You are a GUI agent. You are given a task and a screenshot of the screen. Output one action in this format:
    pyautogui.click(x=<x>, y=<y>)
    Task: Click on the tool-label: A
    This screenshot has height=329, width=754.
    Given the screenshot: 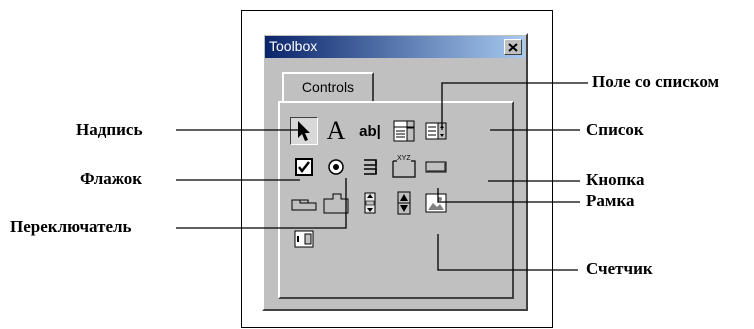 What is the action you would take?
    pyautogui.click(x=336, y=131)
    